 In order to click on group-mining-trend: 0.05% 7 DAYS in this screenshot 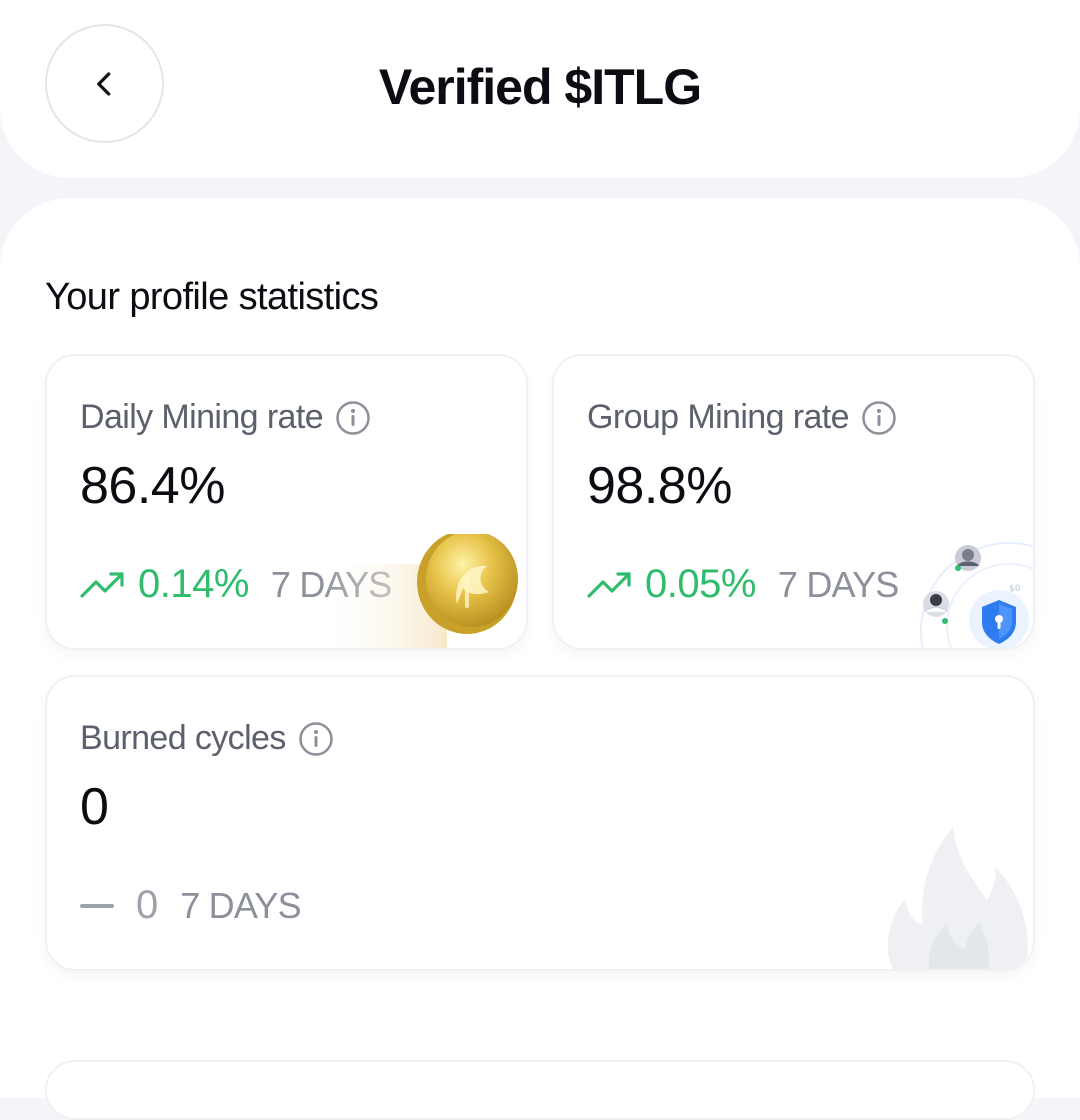, I will do `click(743, 584)`.